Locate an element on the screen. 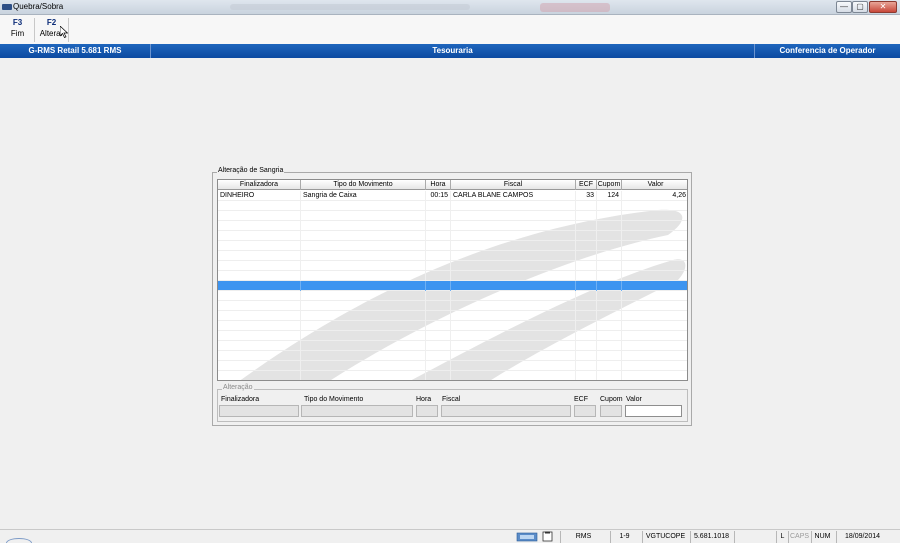 This screenshot has height=543, width=900. col-valor: Valor is located at coordinates (654, 185).